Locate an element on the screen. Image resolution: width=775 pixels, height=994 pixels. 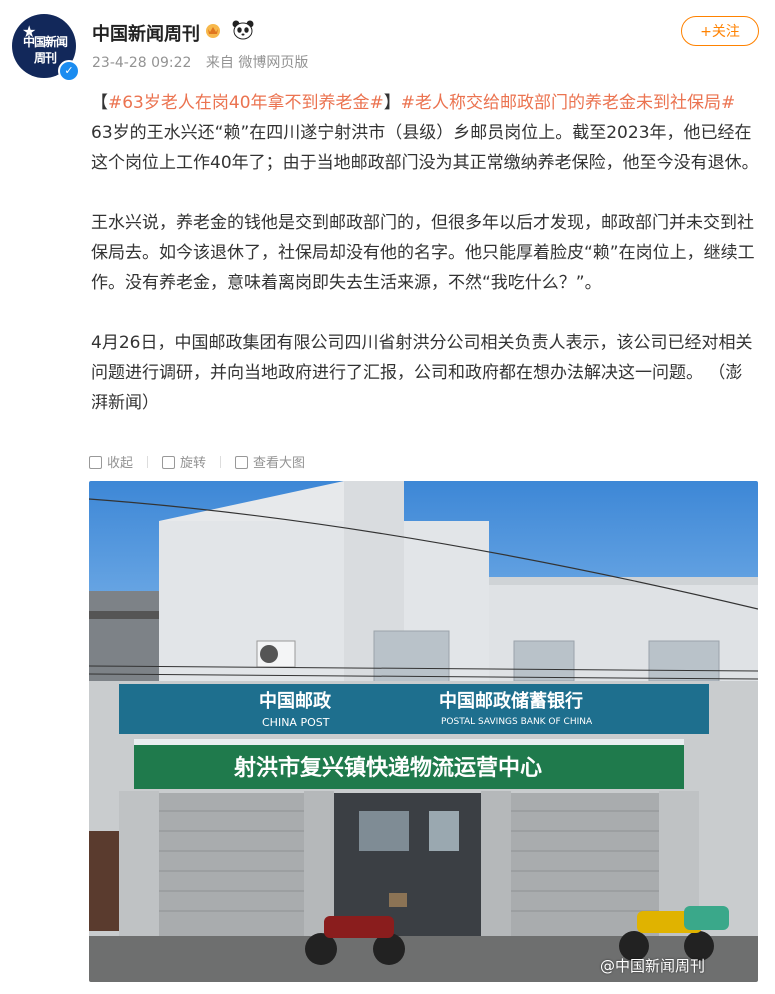
bracket-open: 【 is located at coordinates (99, 103).